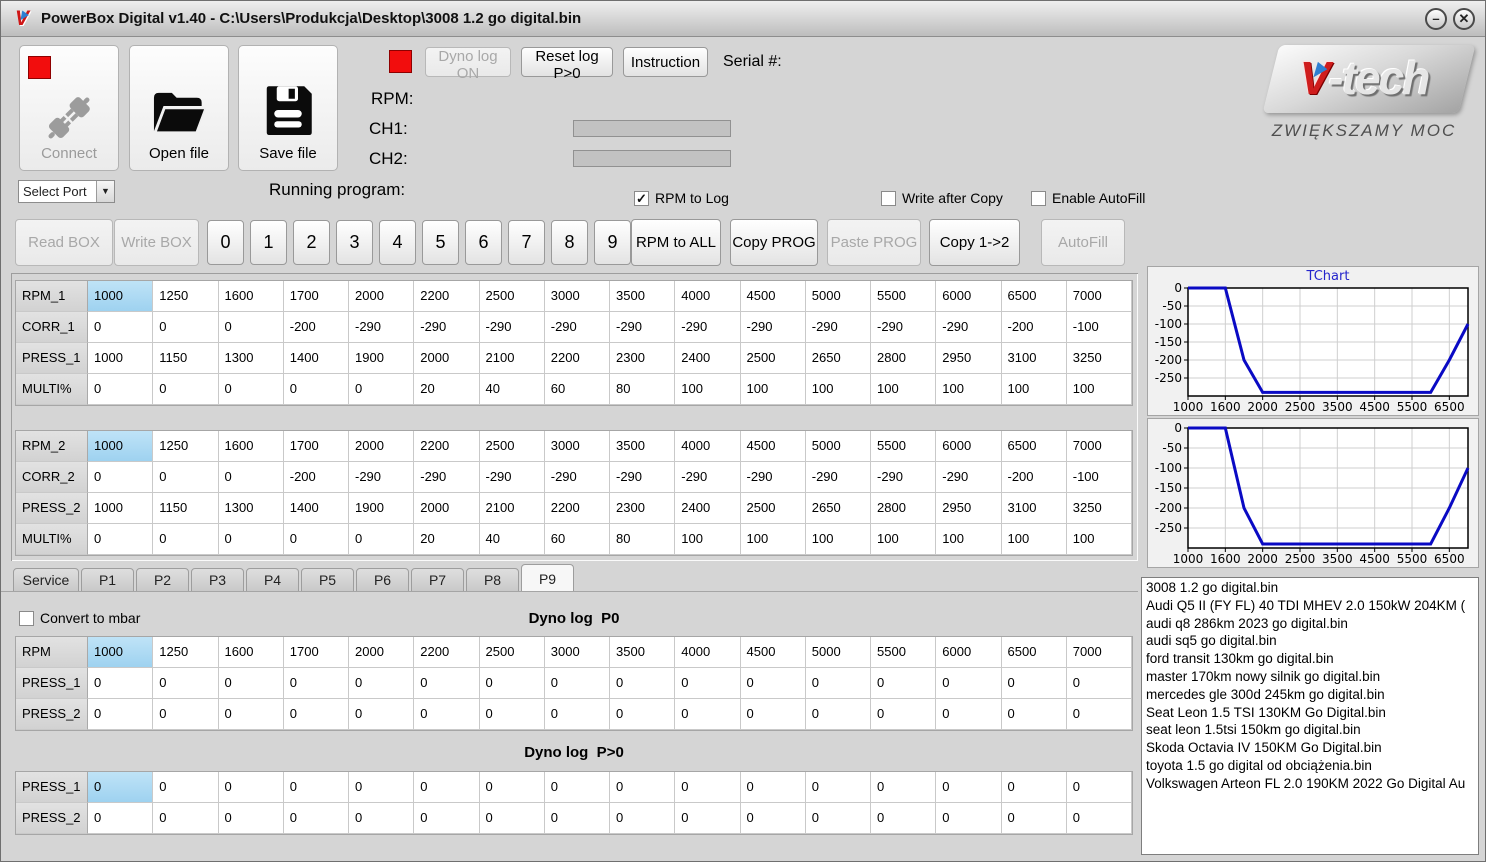 The width and height of the screenshot is (1486, 862). What do you see at coordinates (272, 580) in the screenshot?
I see `tab-p4: P4` at bounding box center [272, 580].